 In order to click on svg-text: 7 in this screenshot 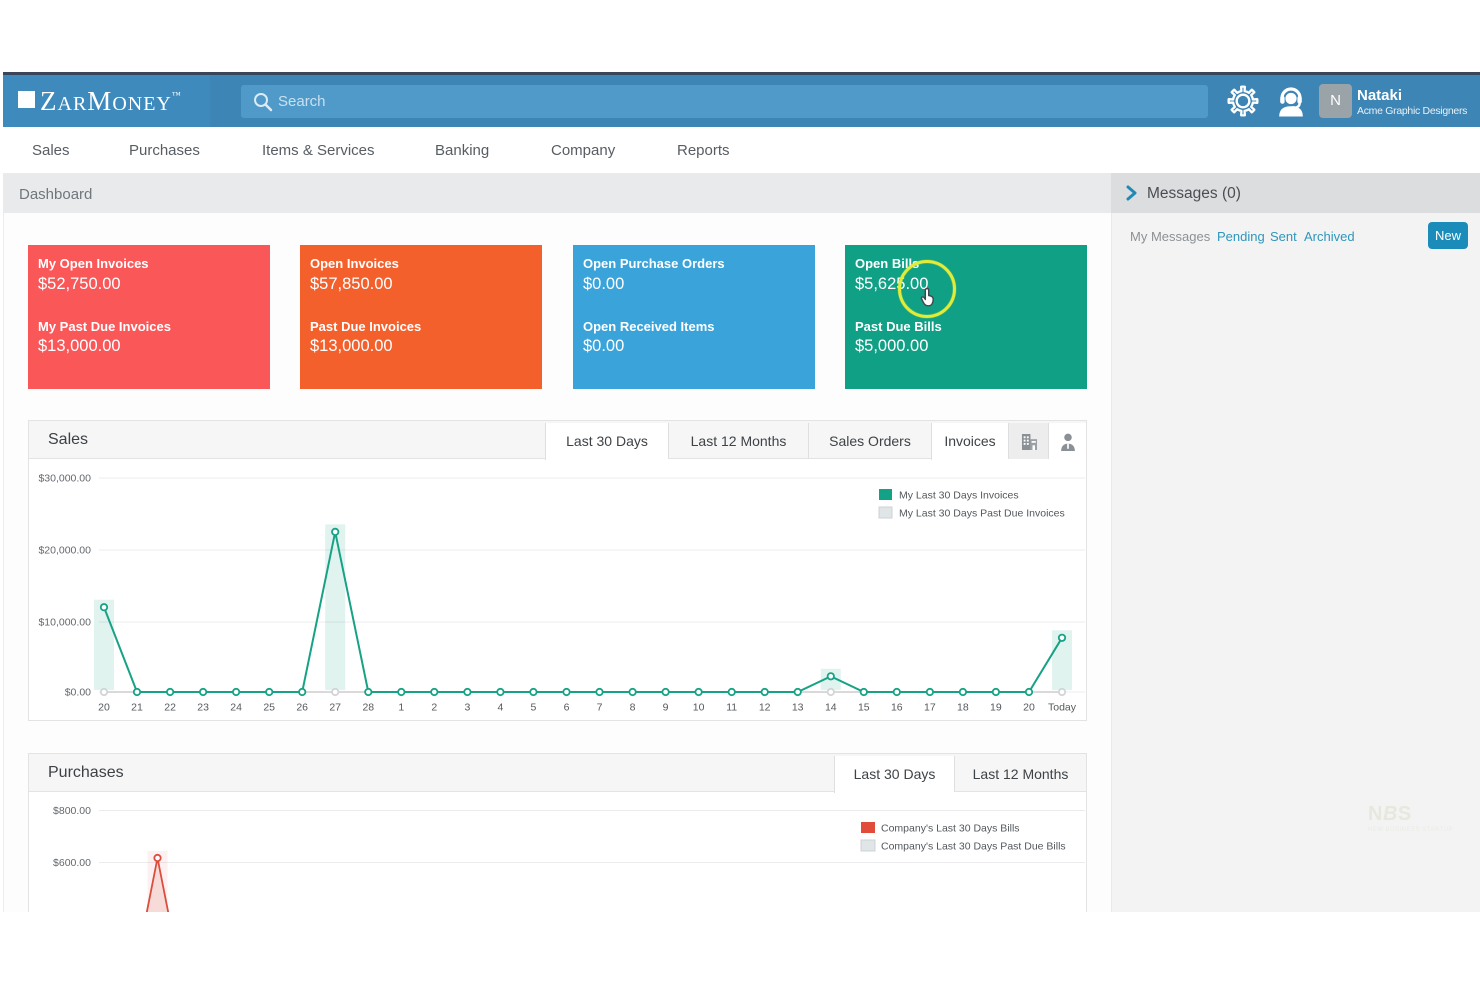, I will do `click(600, 708)`.